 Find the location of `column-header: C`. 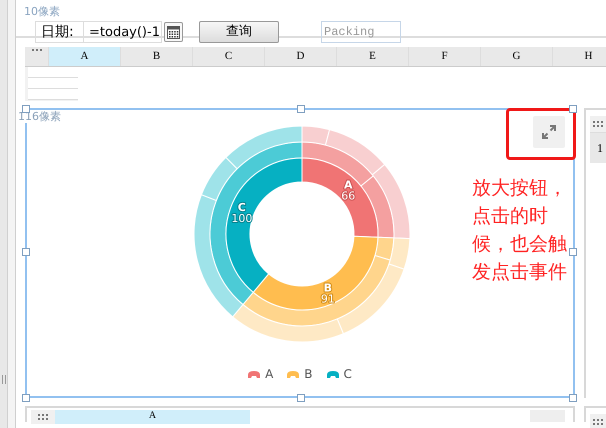

column-header: C is located at coordinates (229, 56).